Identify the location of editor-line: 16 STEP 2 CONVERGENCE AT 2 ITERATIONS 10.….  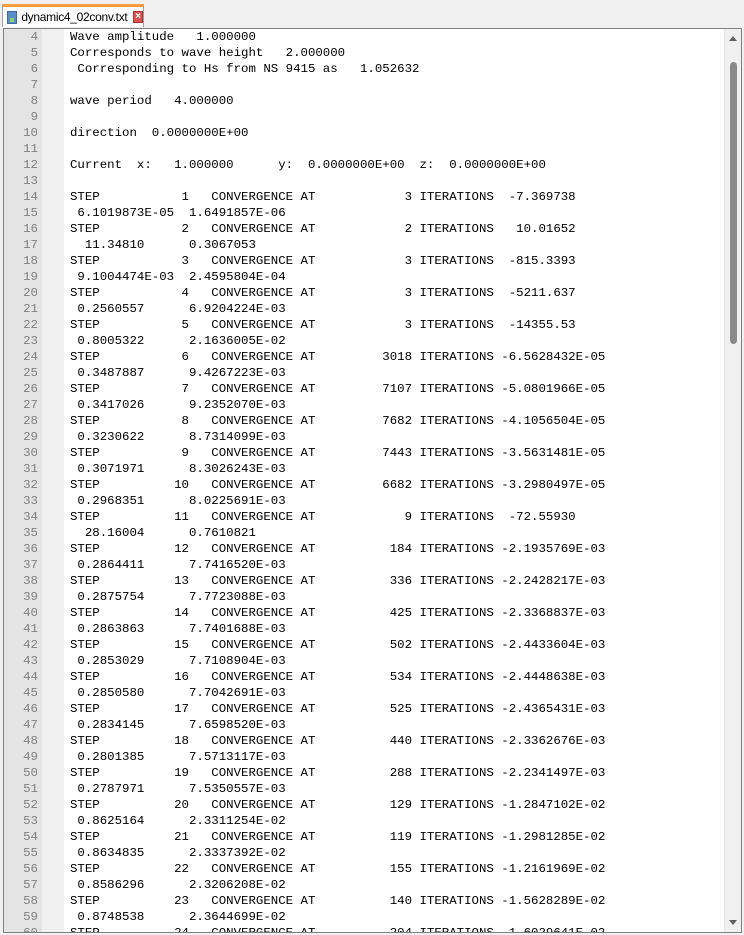
(364, 229).